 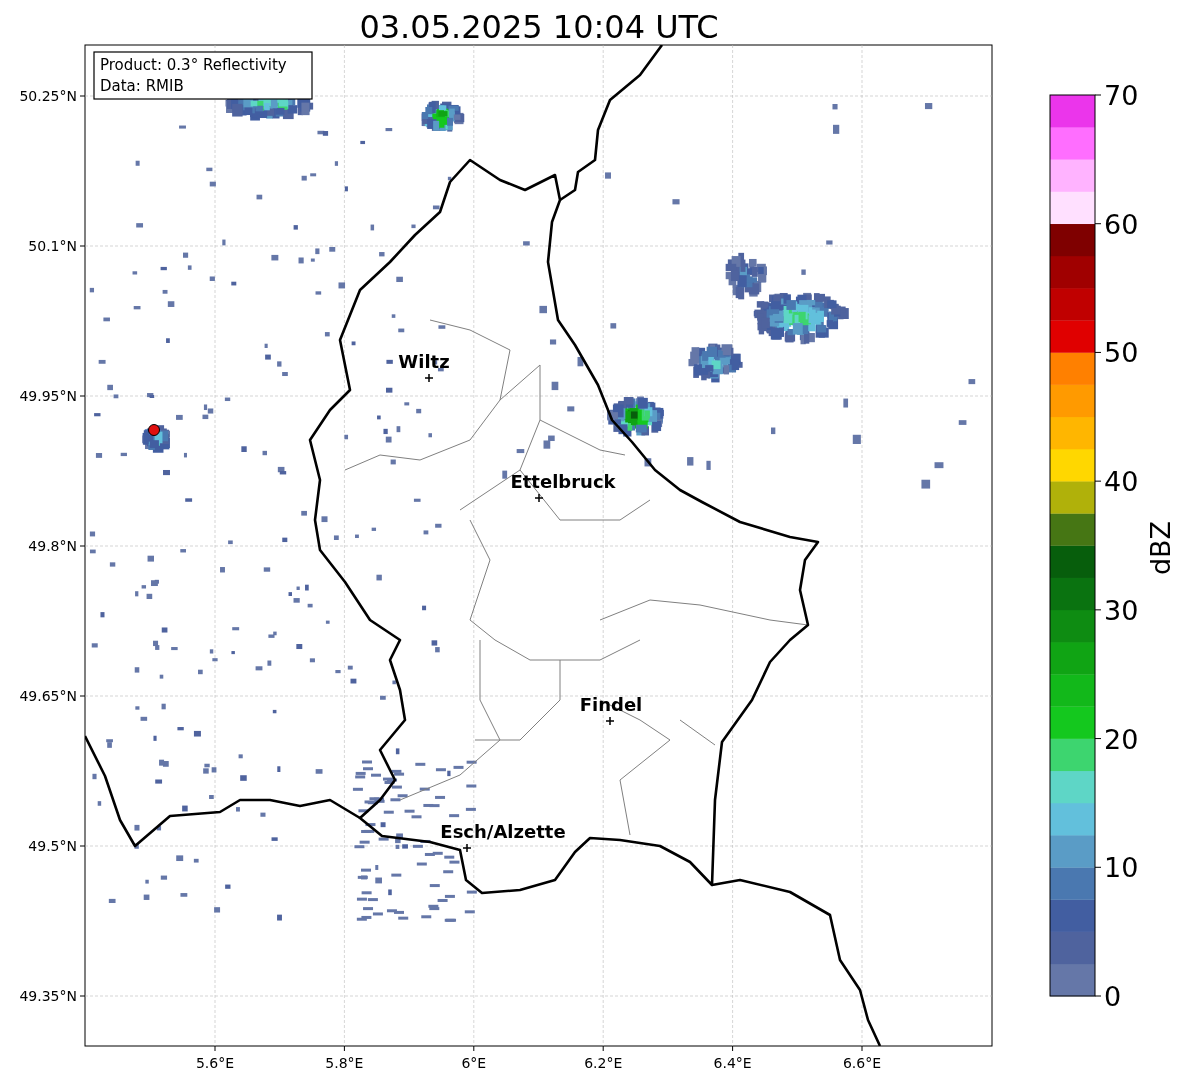 I want to click on latitude-label: 49.8°N, so click(x=52, y=546).